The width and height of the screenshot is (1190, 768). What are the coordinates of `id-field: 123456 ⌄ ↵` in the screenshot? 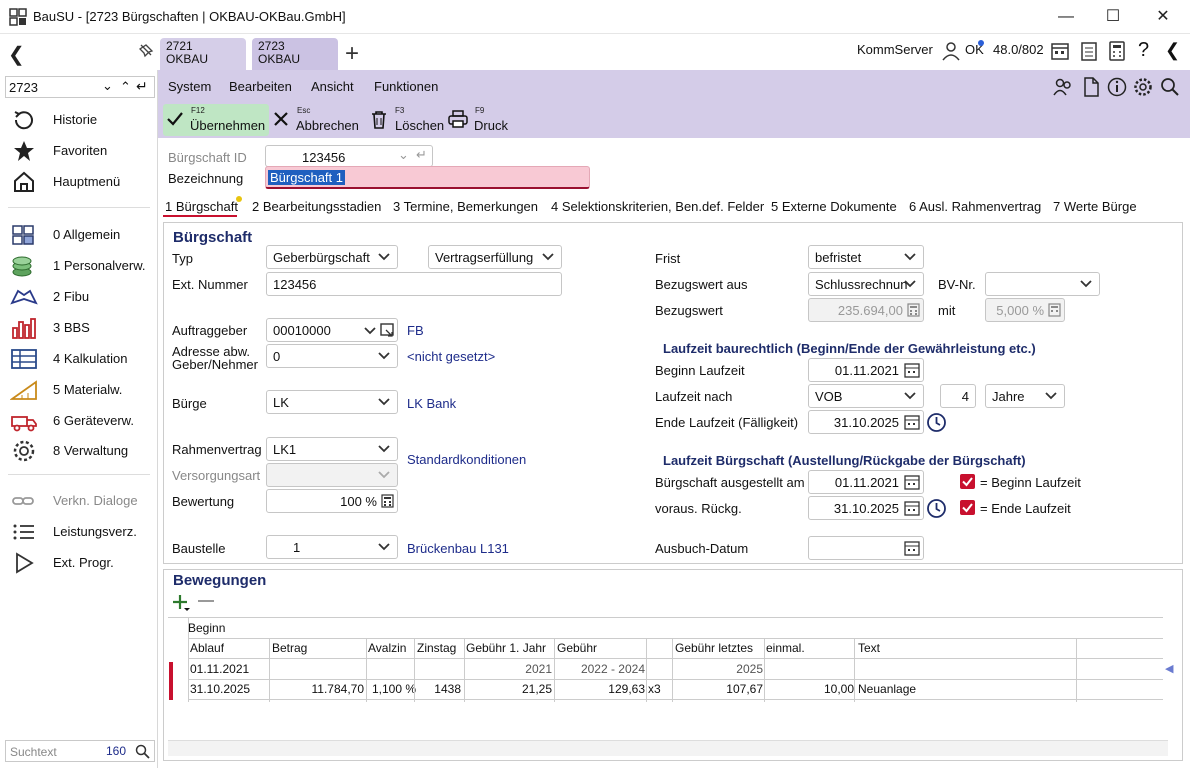 It's located at (349, 156).